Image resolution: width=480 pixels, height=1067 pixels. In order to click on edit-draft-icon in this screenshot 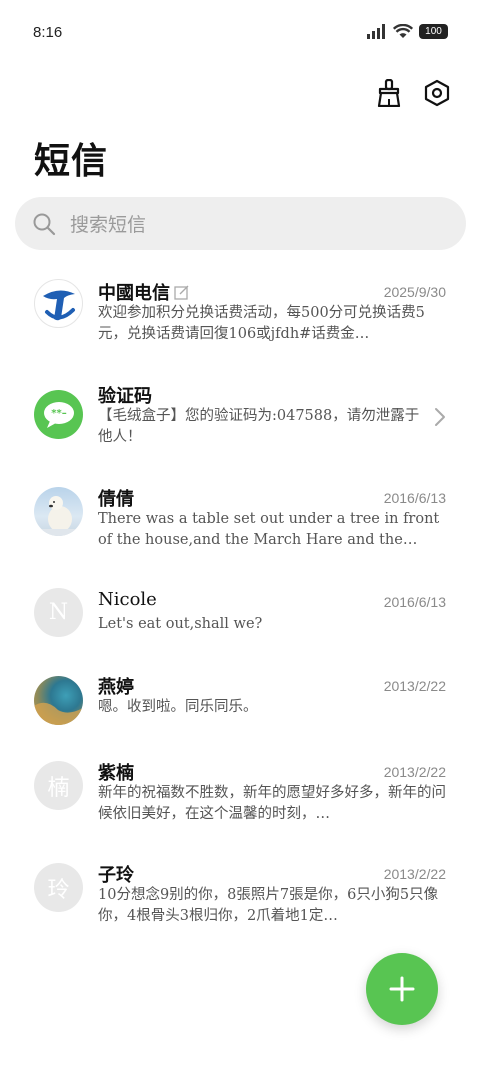, I will do `click(181, 292)`.